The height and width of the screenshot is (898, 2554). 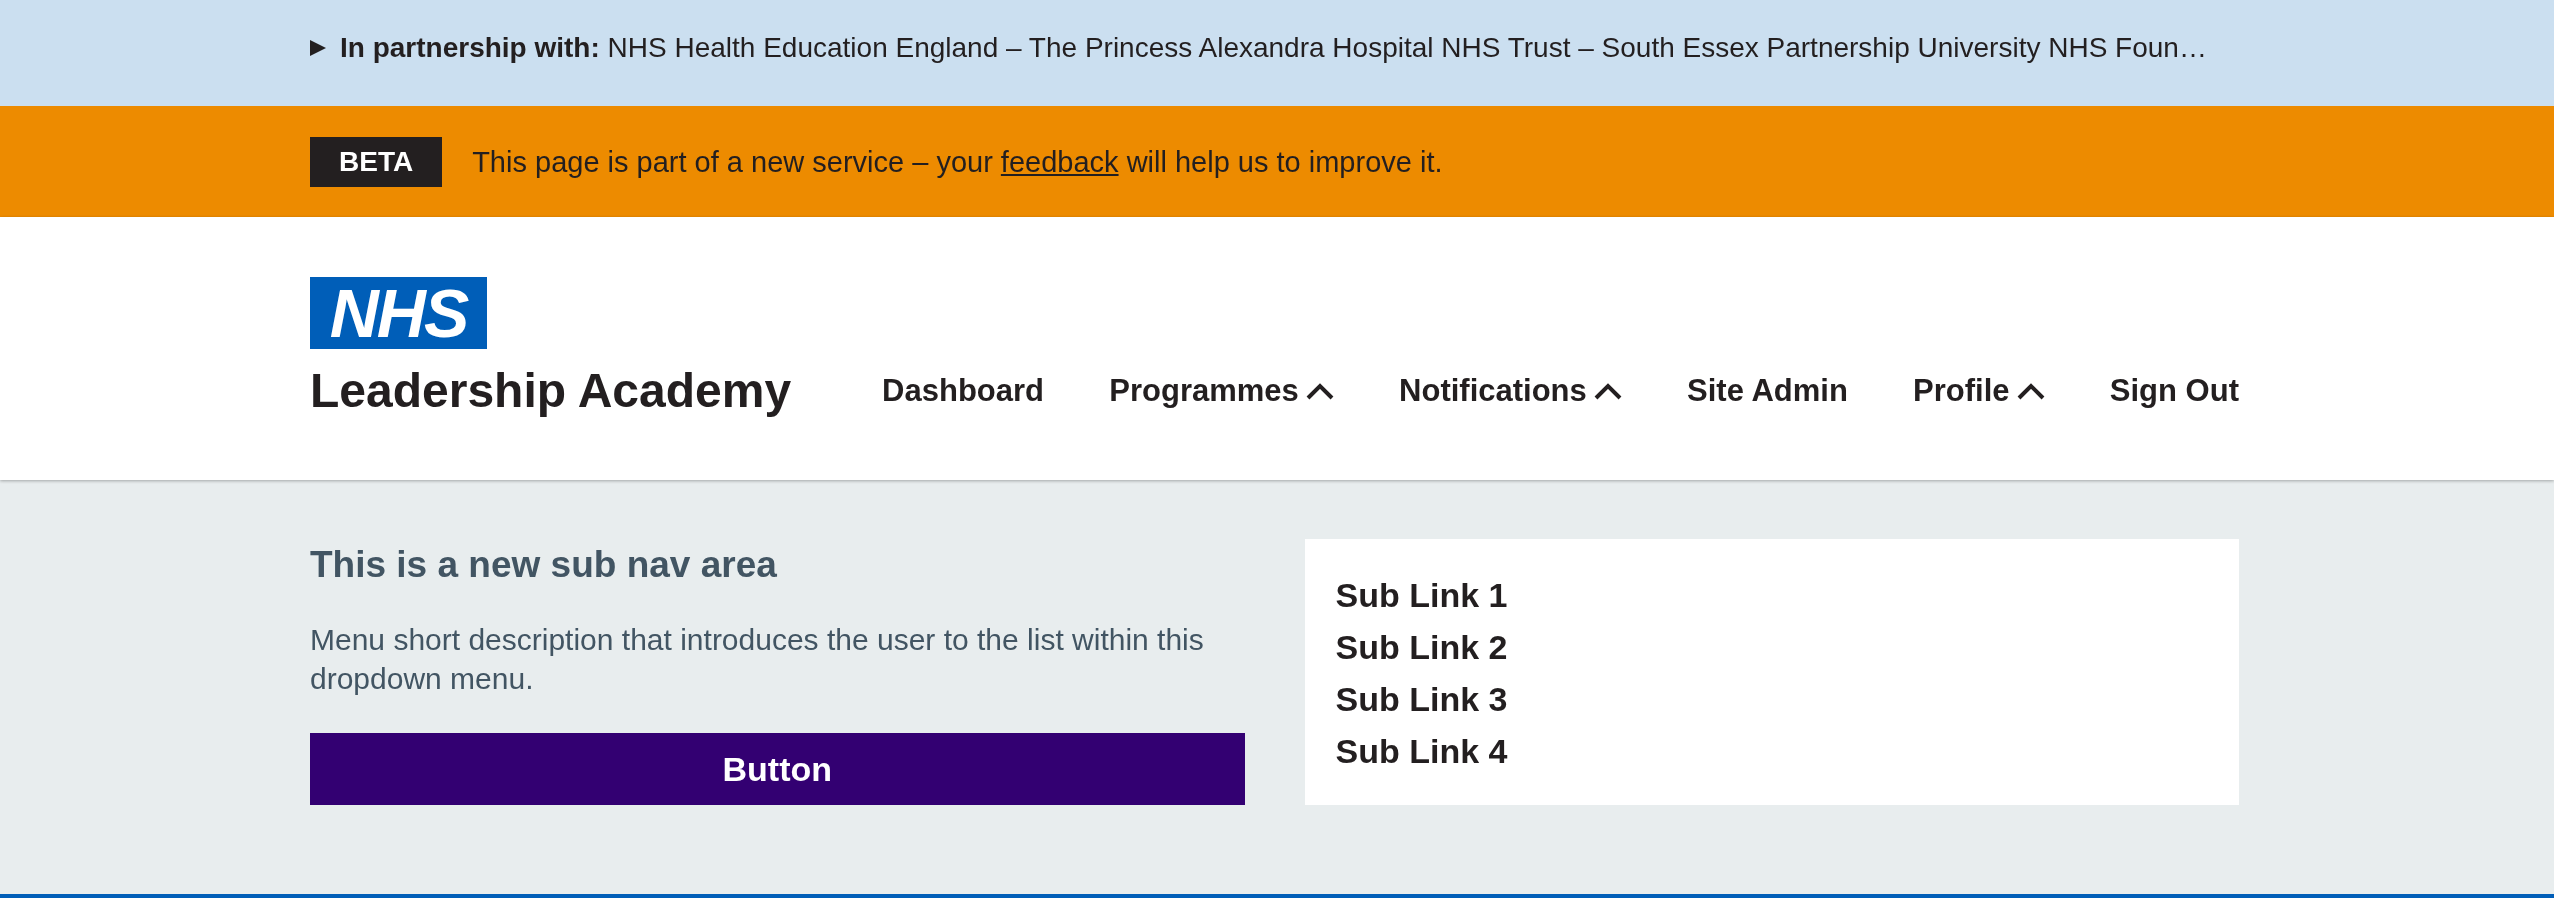 I want to click on feedback-link: feedback, so click(x=1059, y=161).